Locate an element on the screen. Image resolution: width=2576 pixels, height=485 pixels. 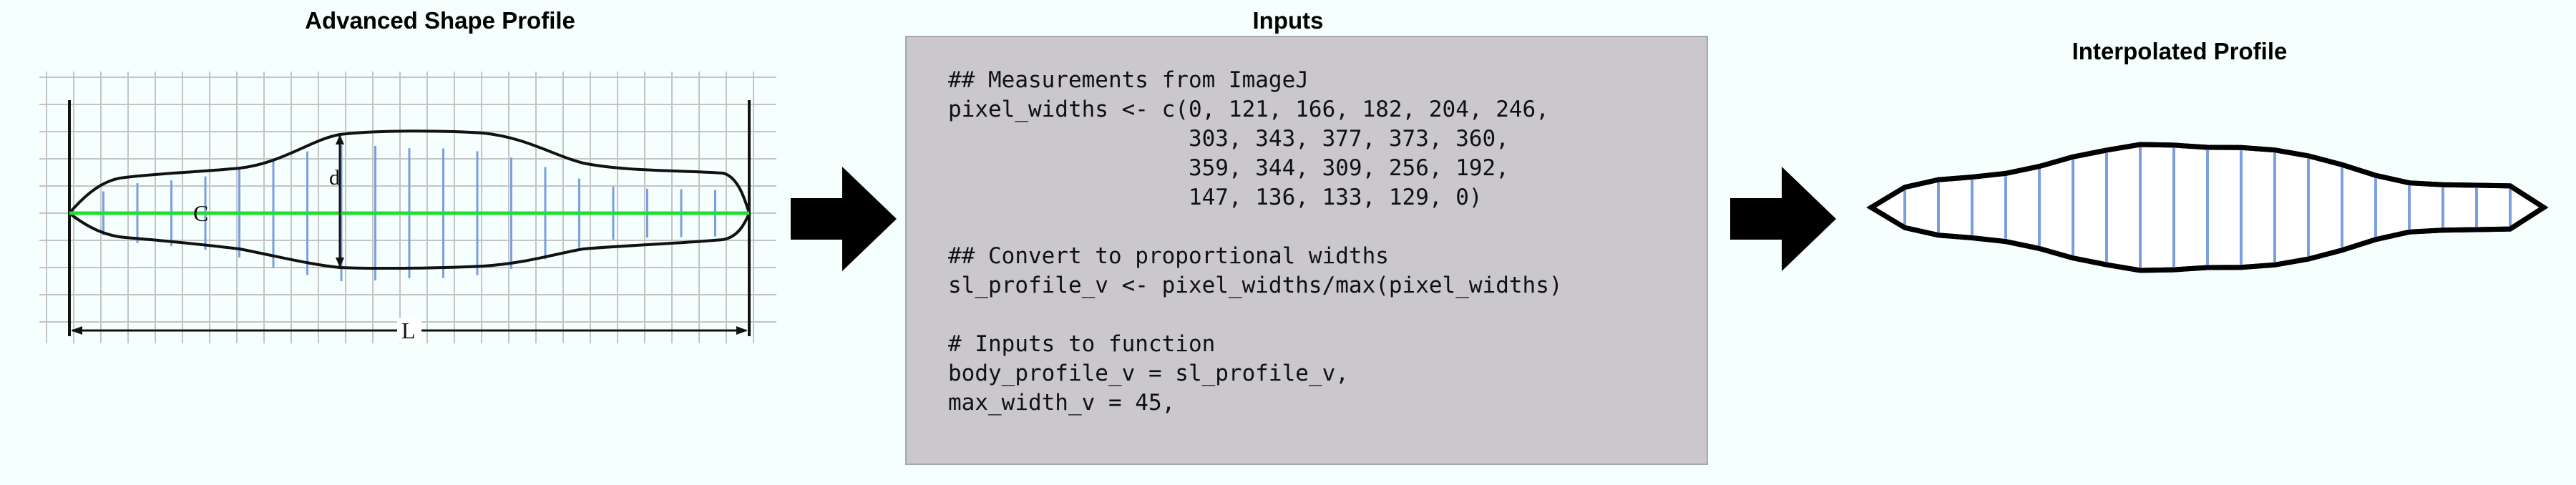
circumference-label: C is located at coordinates (200, 213).